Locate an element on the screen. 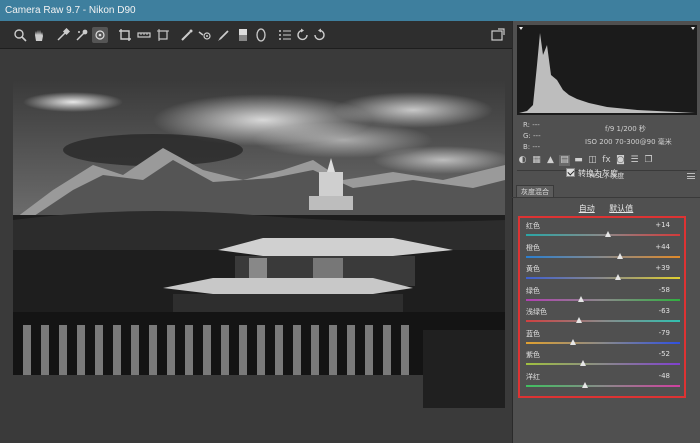 The width and height of the screenshot is (700, 443). crop-icon is located at coordinates (125, 35).